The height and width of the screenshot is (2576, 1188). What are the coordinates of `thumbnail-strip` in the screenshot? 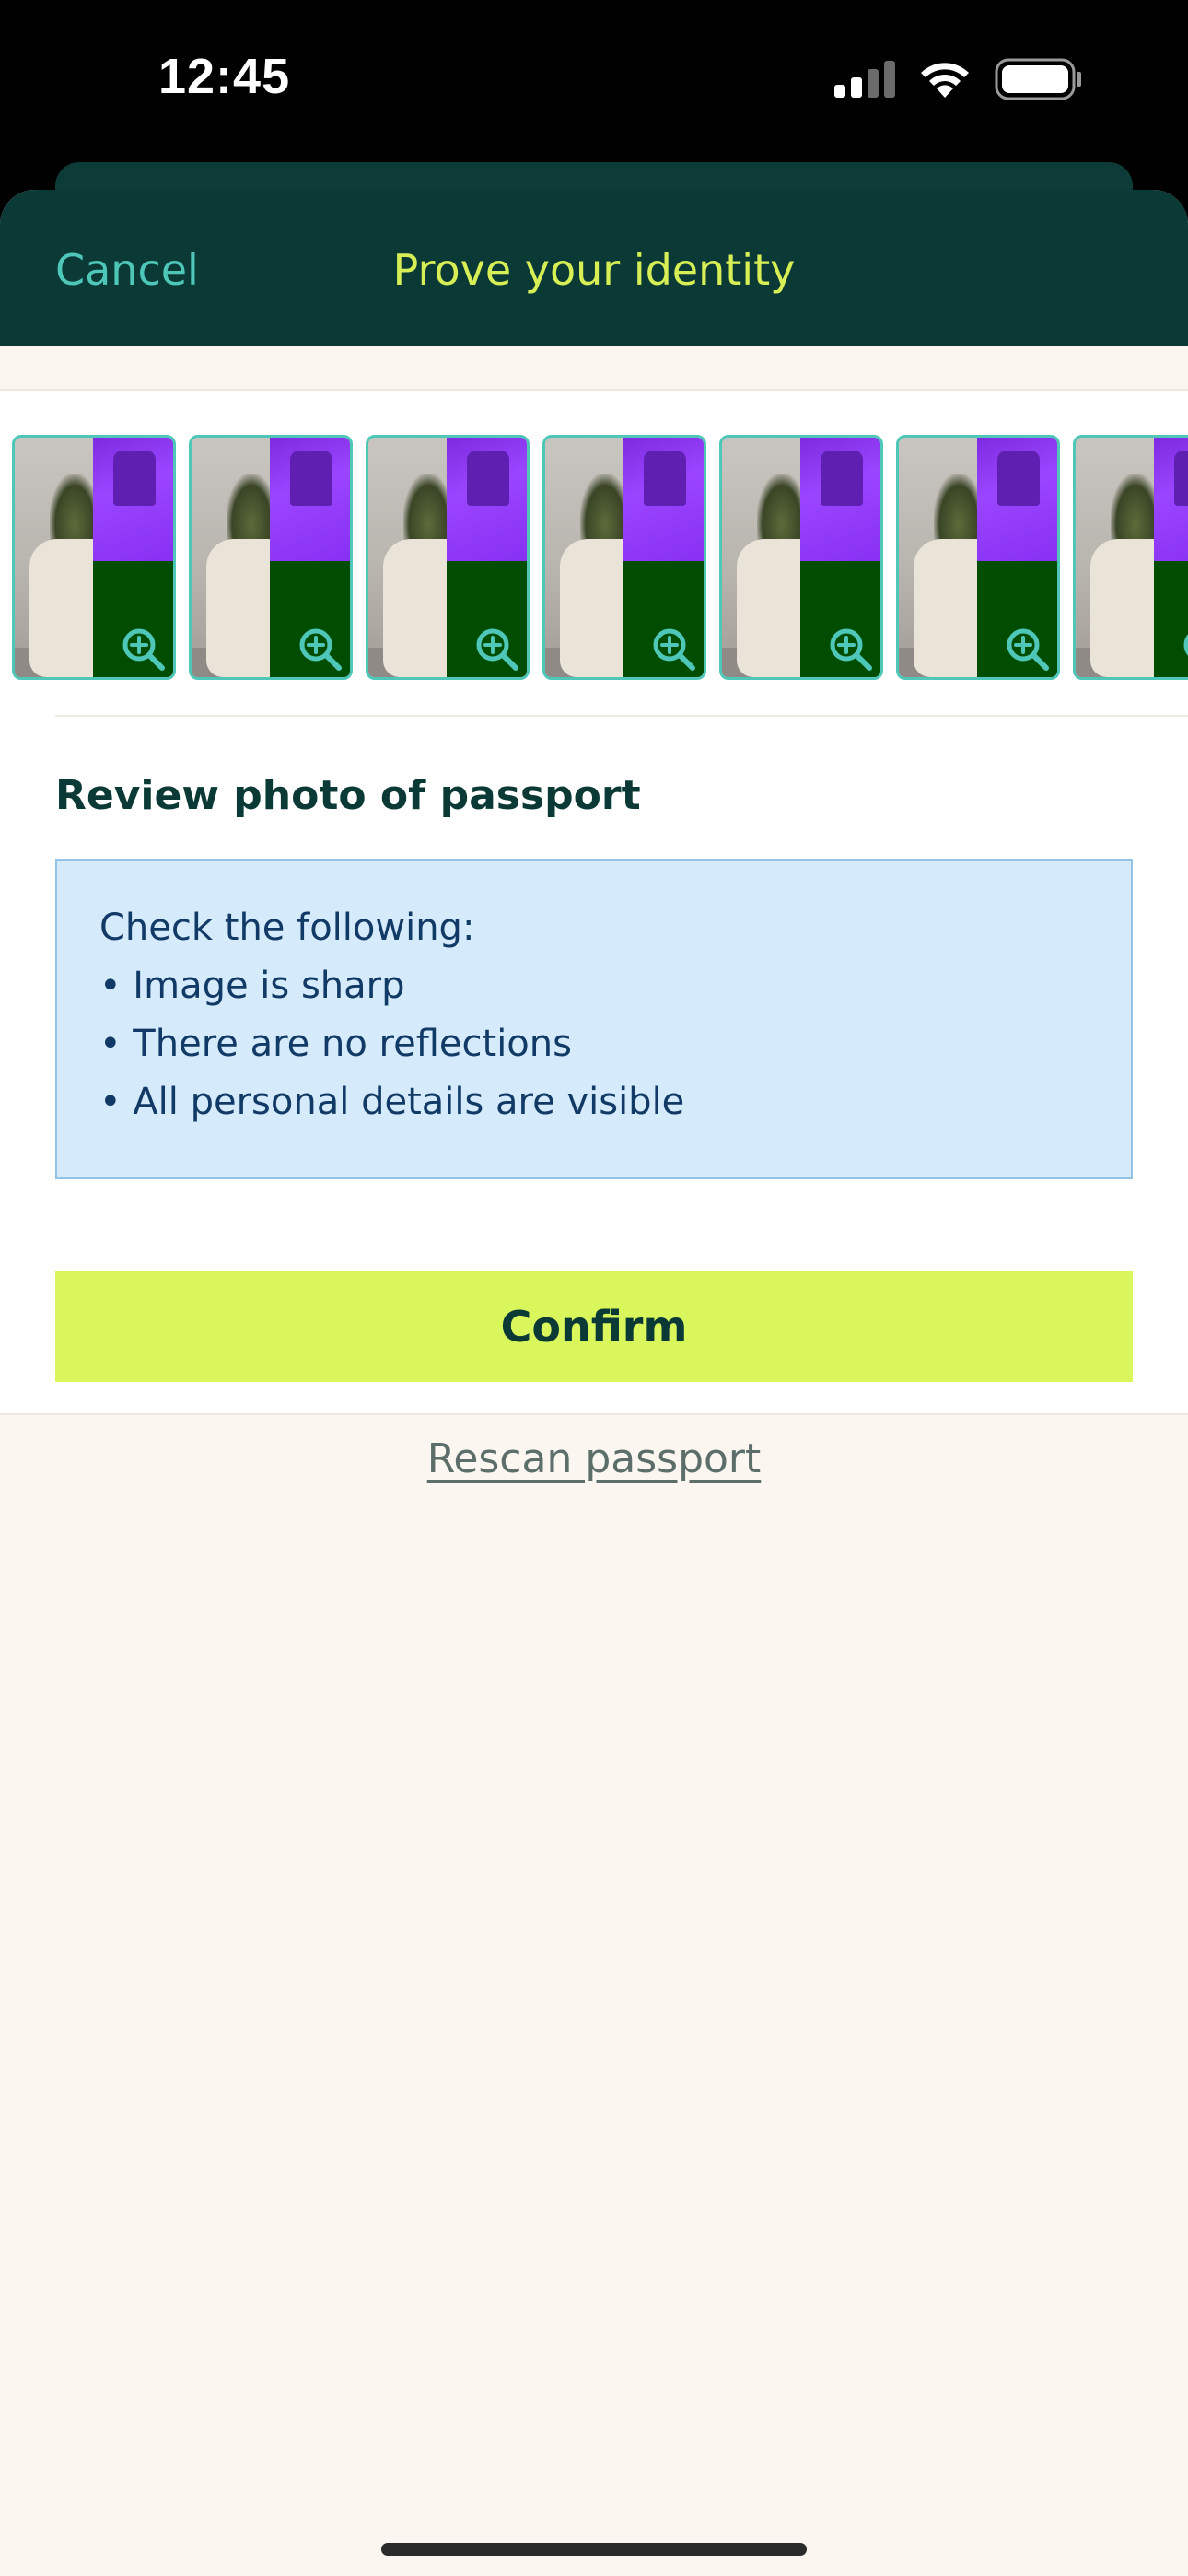 It's located at (600, 559).